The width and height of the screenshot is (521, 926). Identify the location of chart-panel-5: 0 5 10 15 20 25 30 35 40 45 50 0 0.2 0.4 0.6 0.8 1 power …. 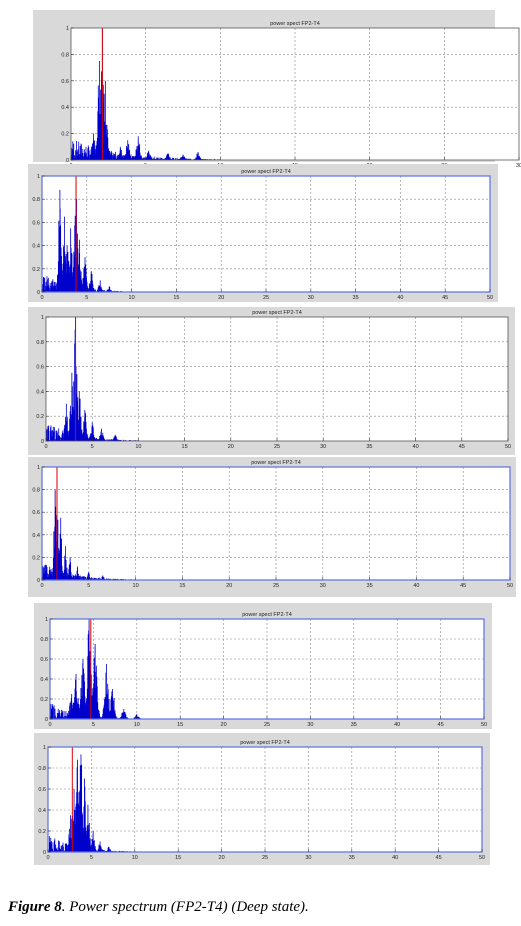
(263, 666).